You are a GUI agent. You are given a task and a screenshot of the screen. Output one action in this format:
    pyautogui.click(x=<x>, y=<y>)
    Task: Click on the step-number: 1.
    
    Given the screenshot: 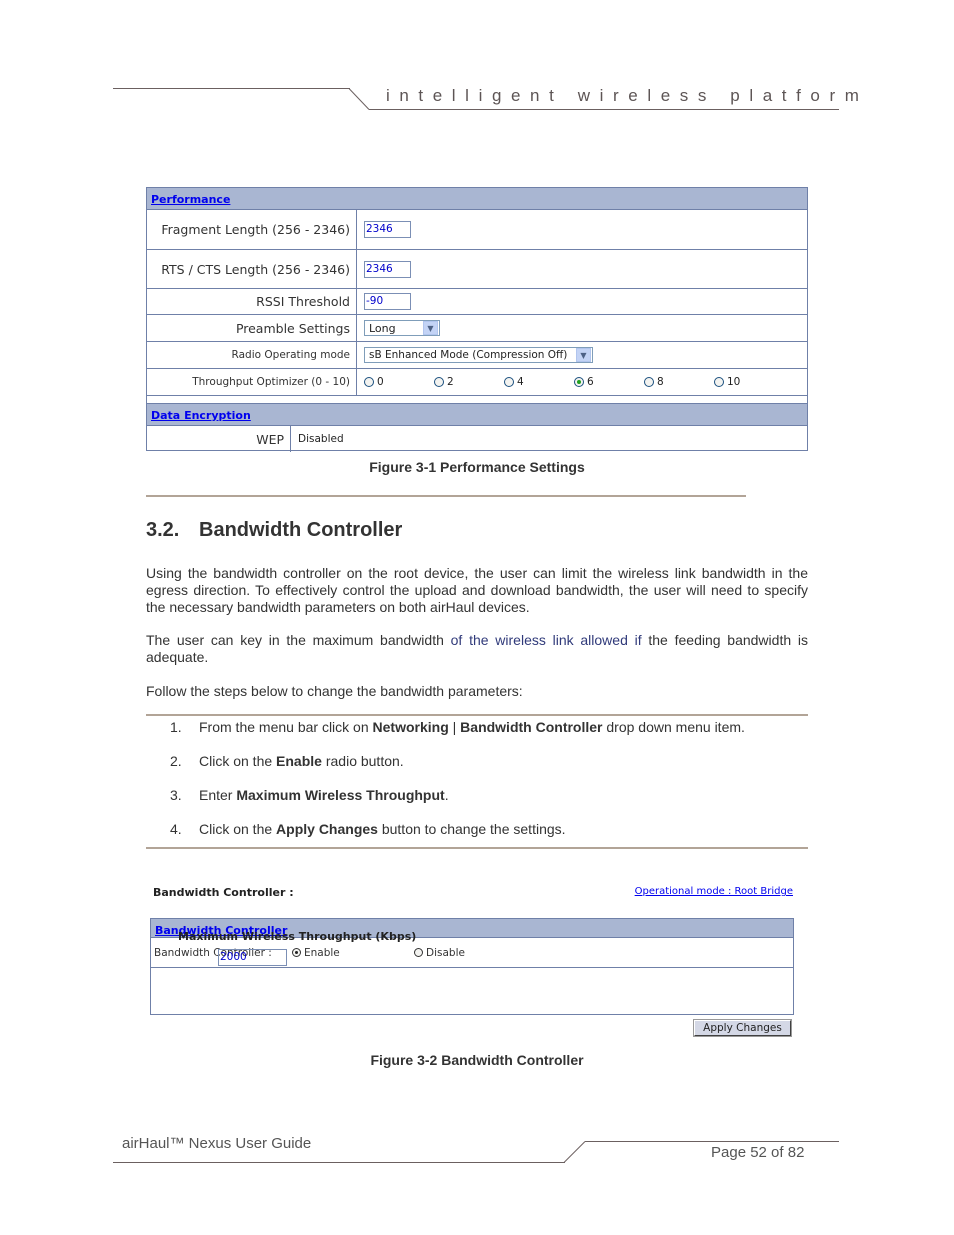 What is the action you would take?
    pyautogui.click(x=176, y=727)
    